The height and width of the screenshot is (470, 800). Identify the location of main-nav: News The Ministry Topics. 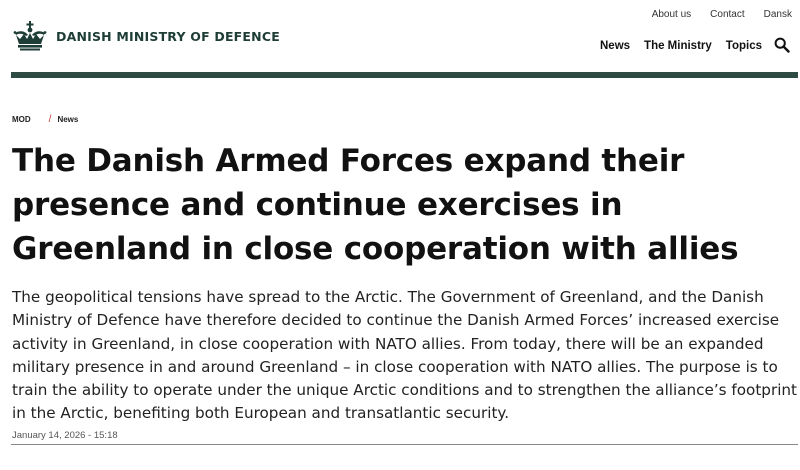
(681, 46).